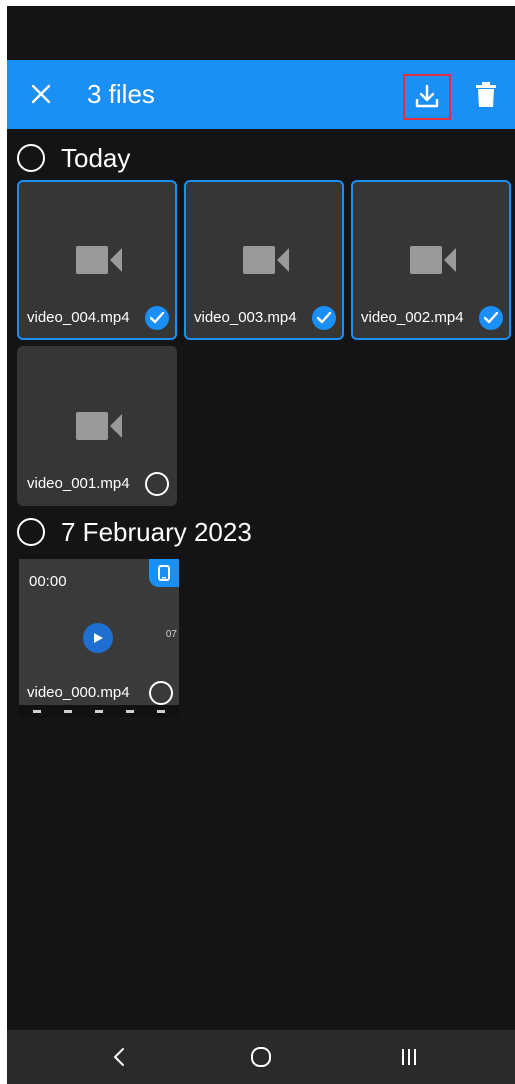  I want to click on play-icon, so click(98, 638).